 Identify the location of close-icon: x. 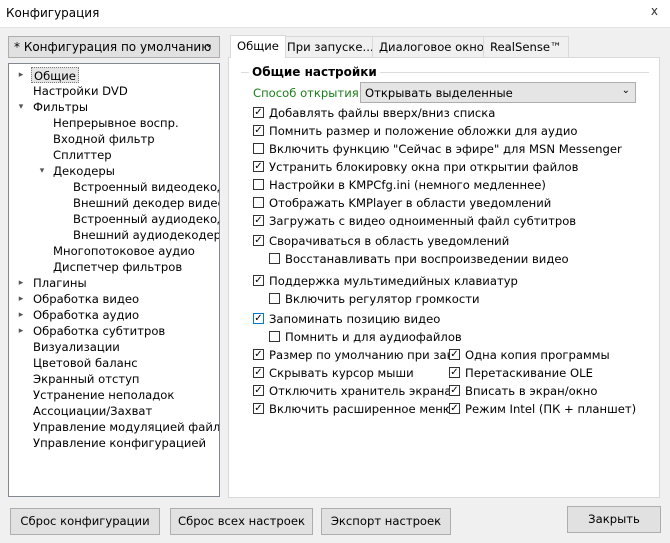
(654, 11).